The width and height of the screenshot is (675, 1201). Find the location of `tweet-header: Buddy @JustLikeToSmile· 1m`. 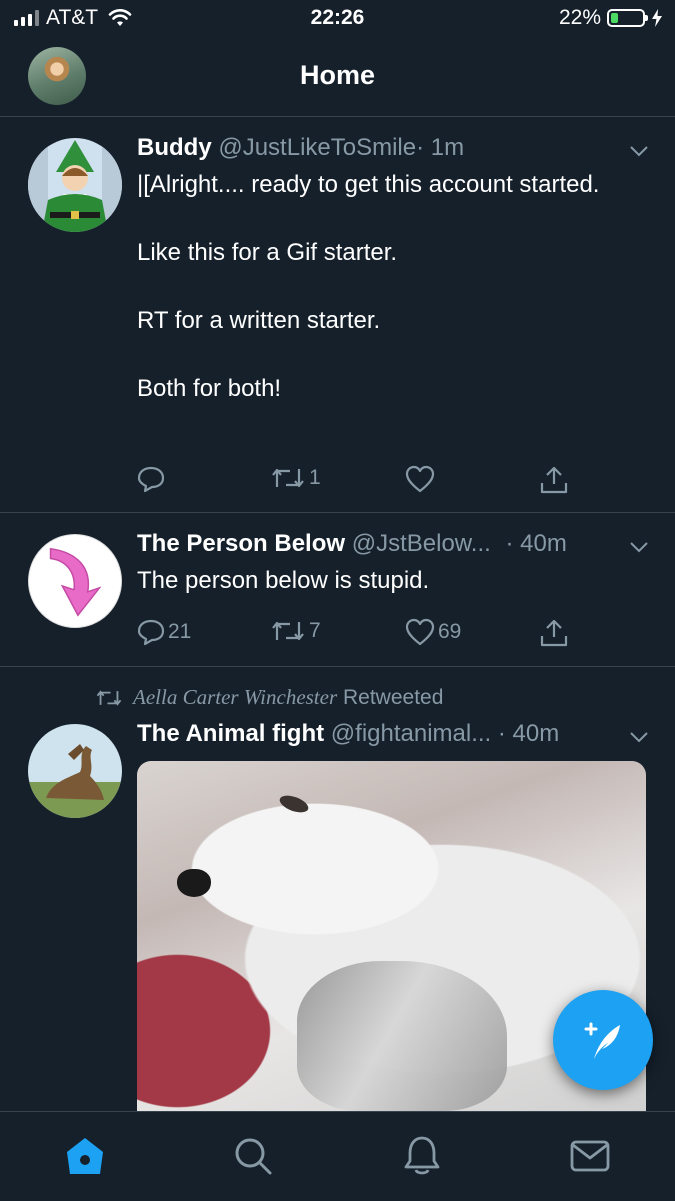

tweet-header: Buddy @JustLikeToSmile· 1m is located at coordinates (300, 148).